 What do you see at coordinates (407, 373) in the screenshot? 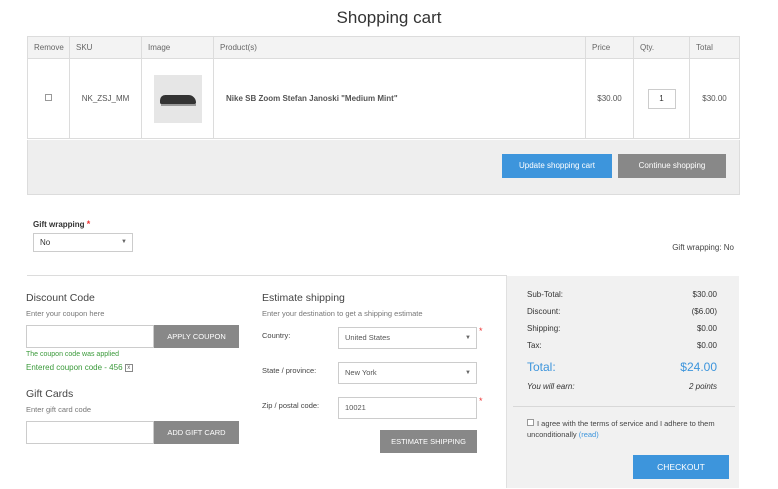
I see `state-select: New York ▼` at bounding box center [407, 373].